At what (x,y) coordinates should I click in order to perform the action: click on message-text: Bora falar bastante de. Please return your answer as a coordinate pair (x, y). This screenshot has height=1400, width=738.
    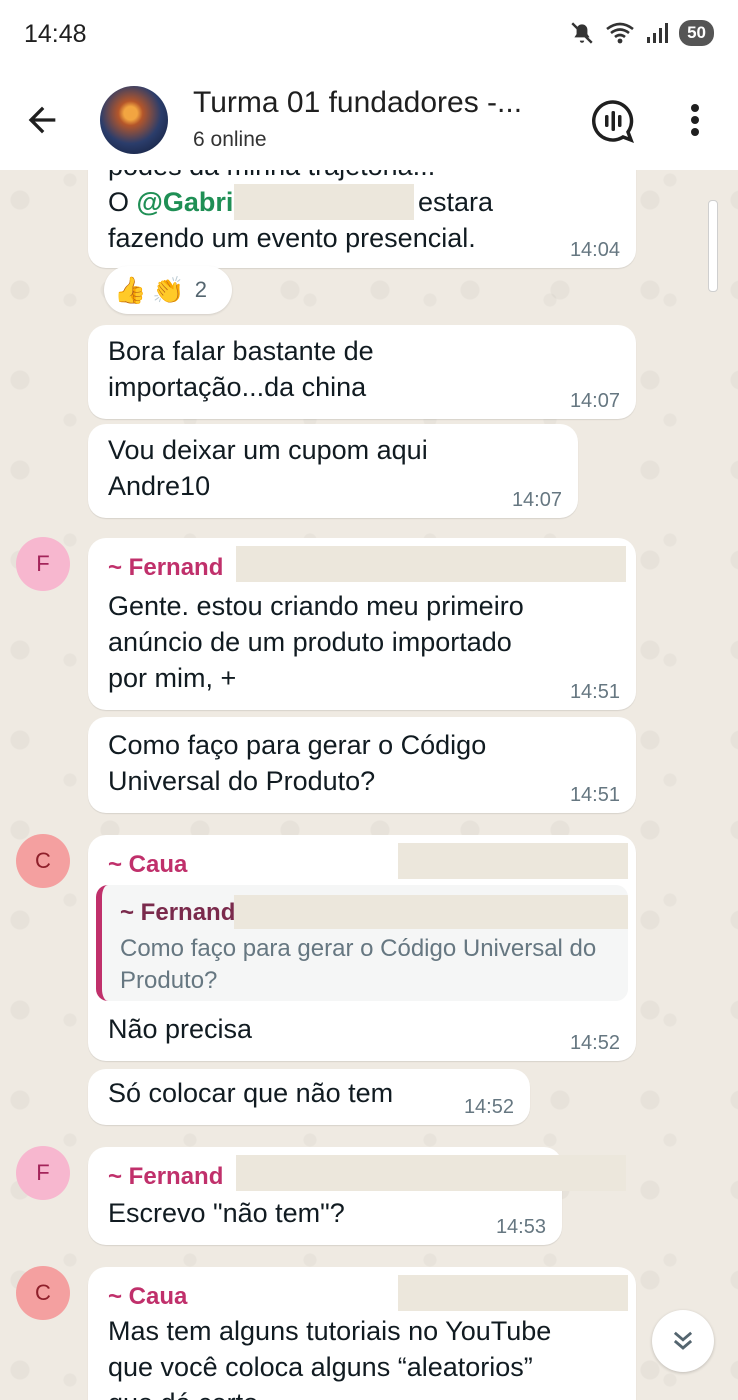
    Looking at the image, I should click on (241, 351).